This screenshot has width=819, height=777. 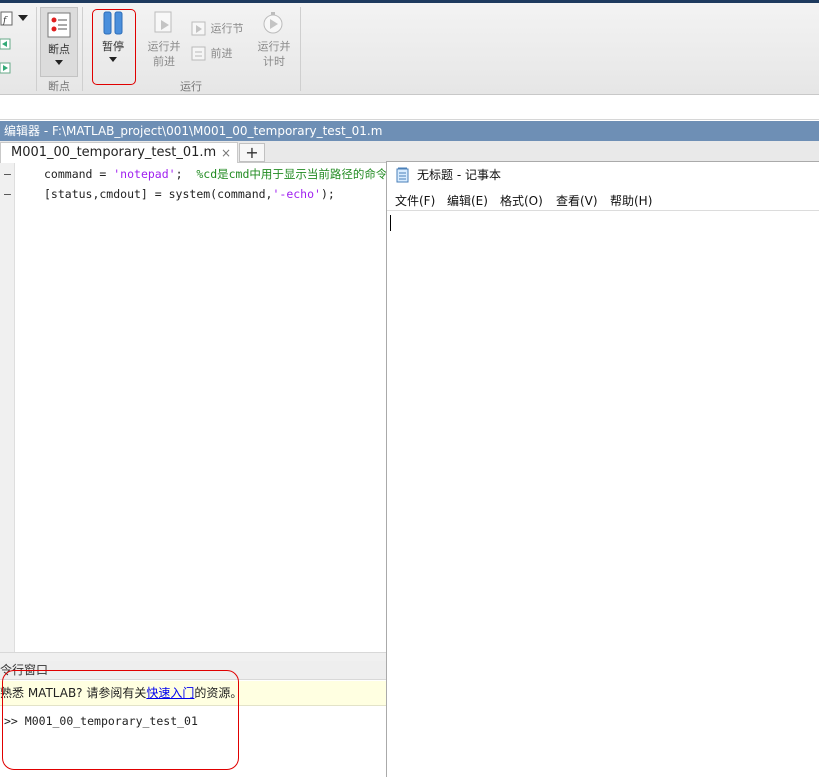 I want to click on editor-scrollbar, so click(x=193, y=656).